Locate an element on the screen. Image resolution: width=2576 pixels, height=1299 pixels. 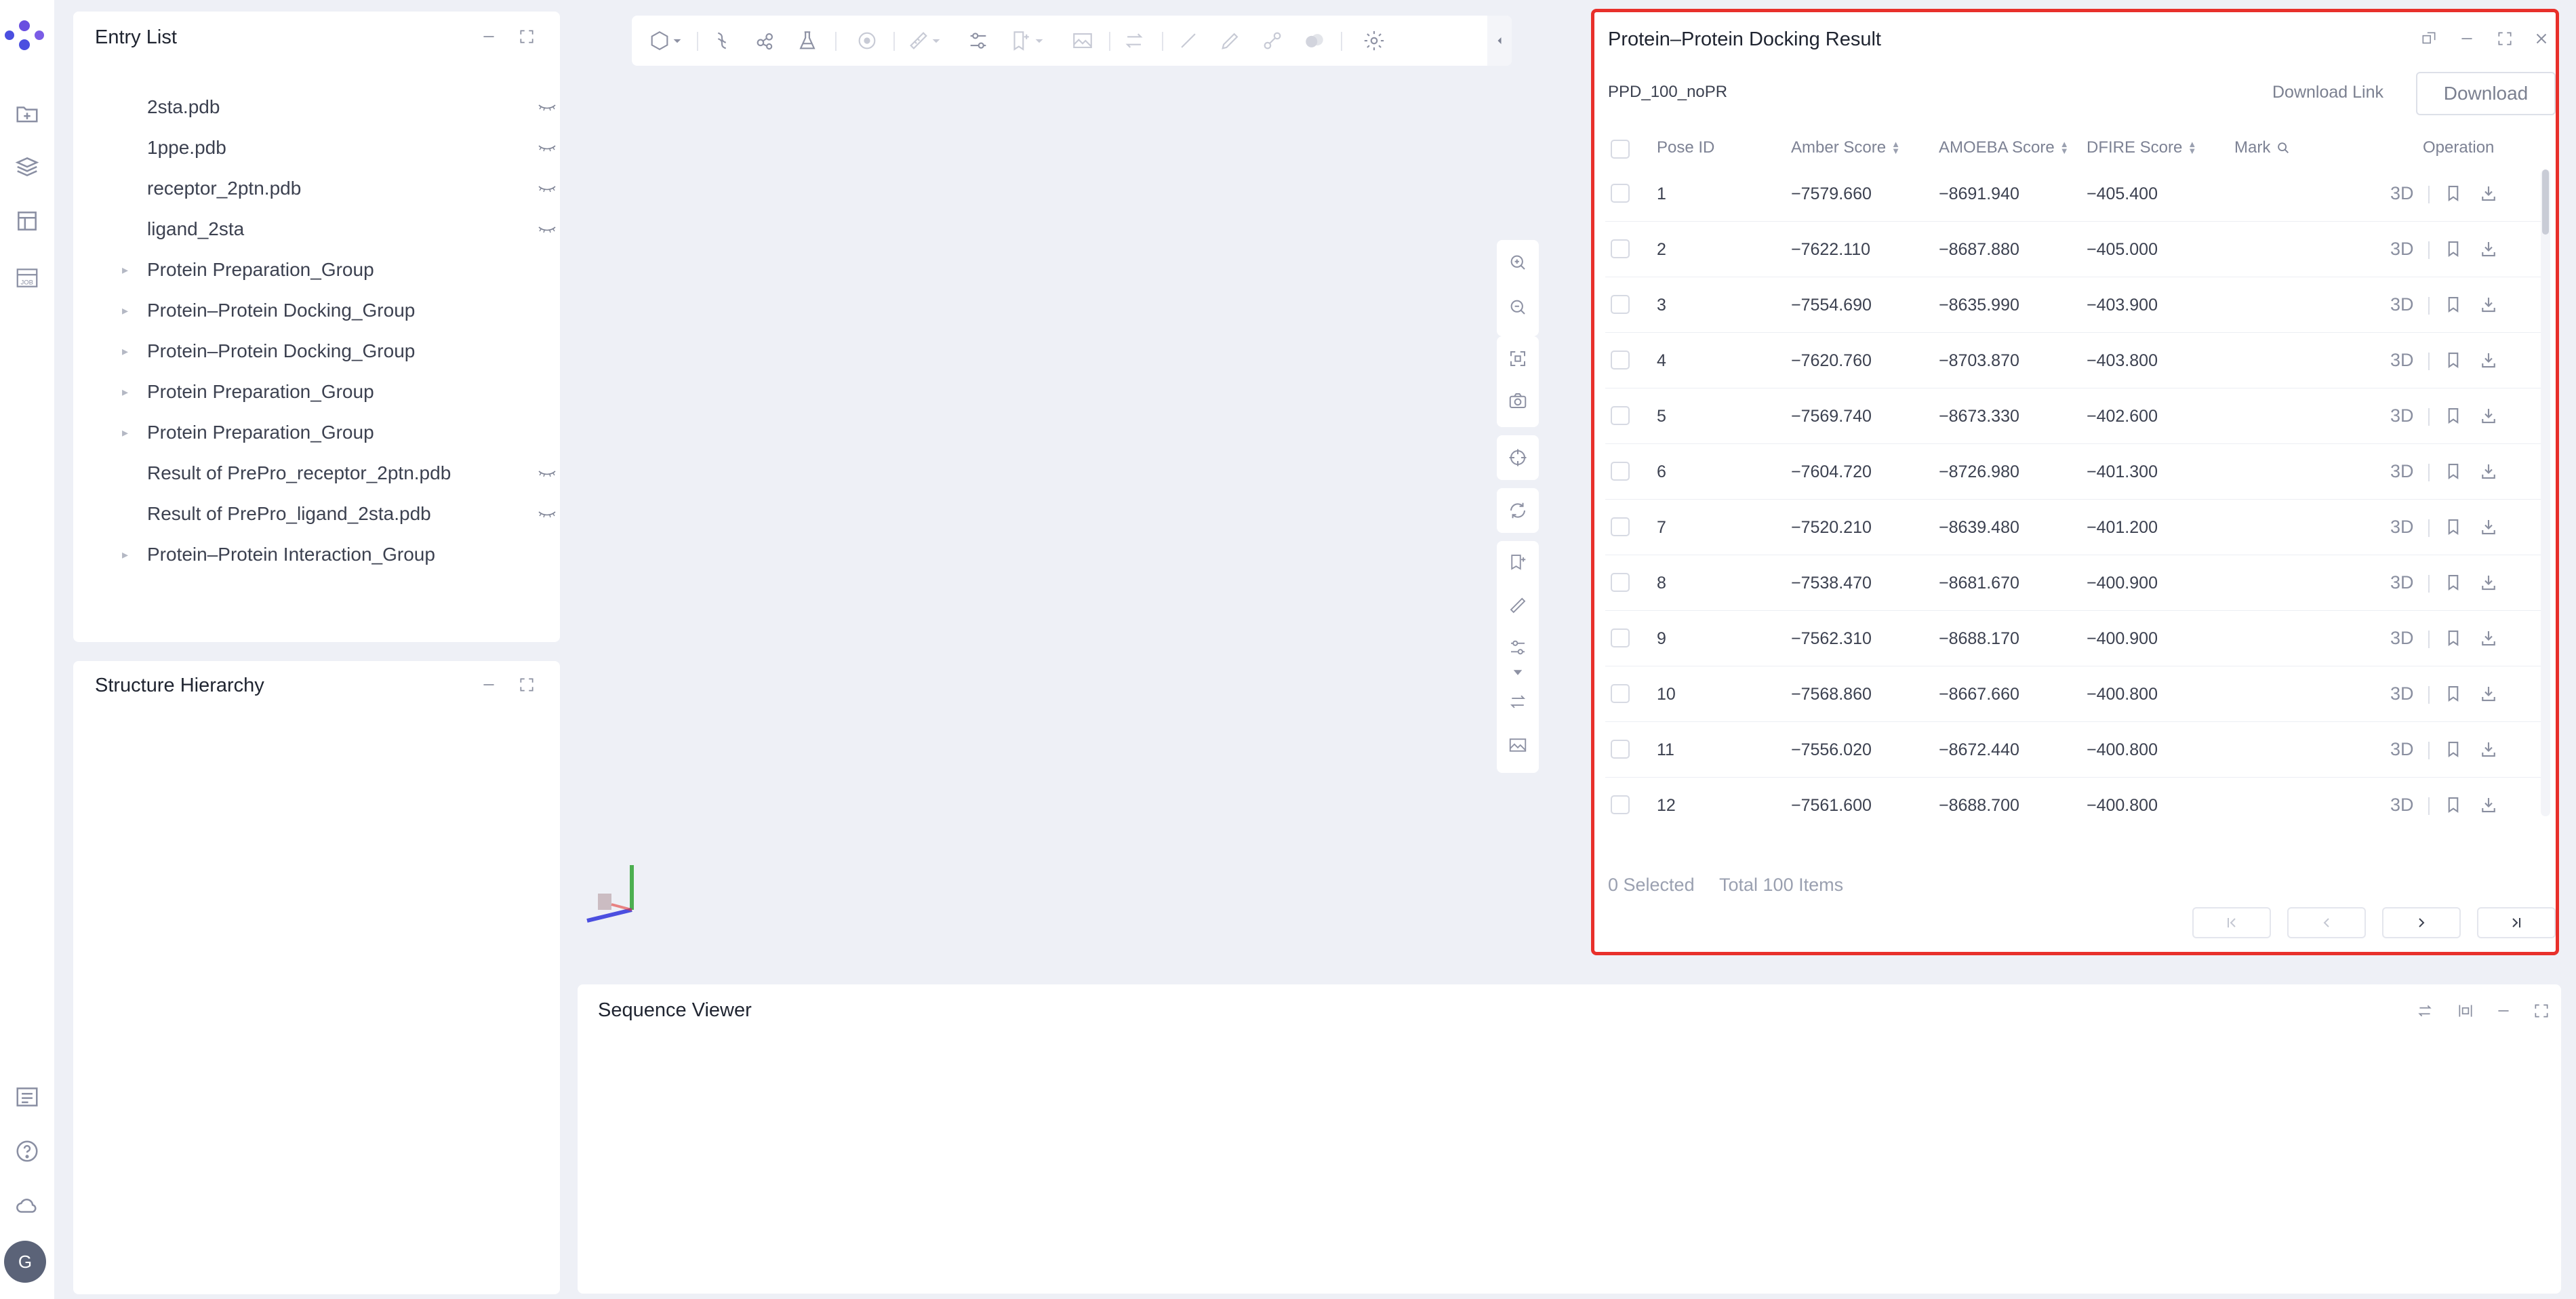
table-row: 8 −7538.470 −8681.670 −400.900 3D is located at coordinates (2073, 583).